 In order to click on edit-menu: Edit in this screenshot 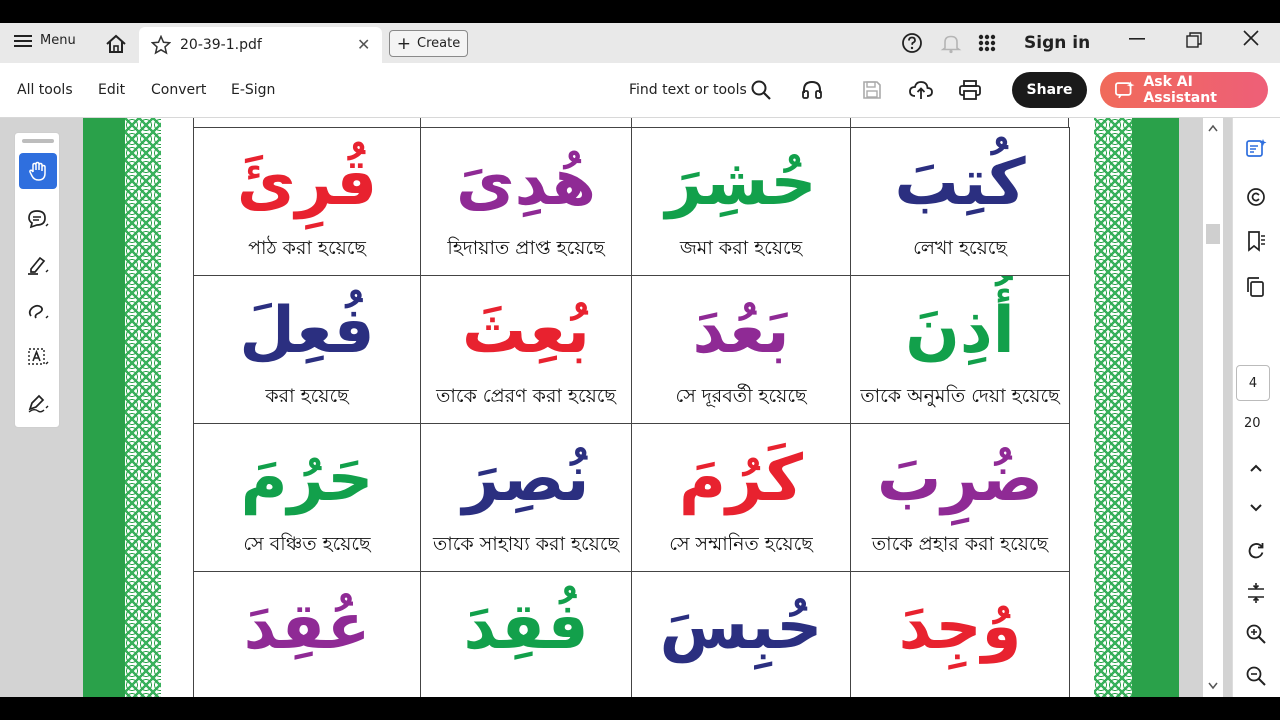, I will do `click(111, 90)`.